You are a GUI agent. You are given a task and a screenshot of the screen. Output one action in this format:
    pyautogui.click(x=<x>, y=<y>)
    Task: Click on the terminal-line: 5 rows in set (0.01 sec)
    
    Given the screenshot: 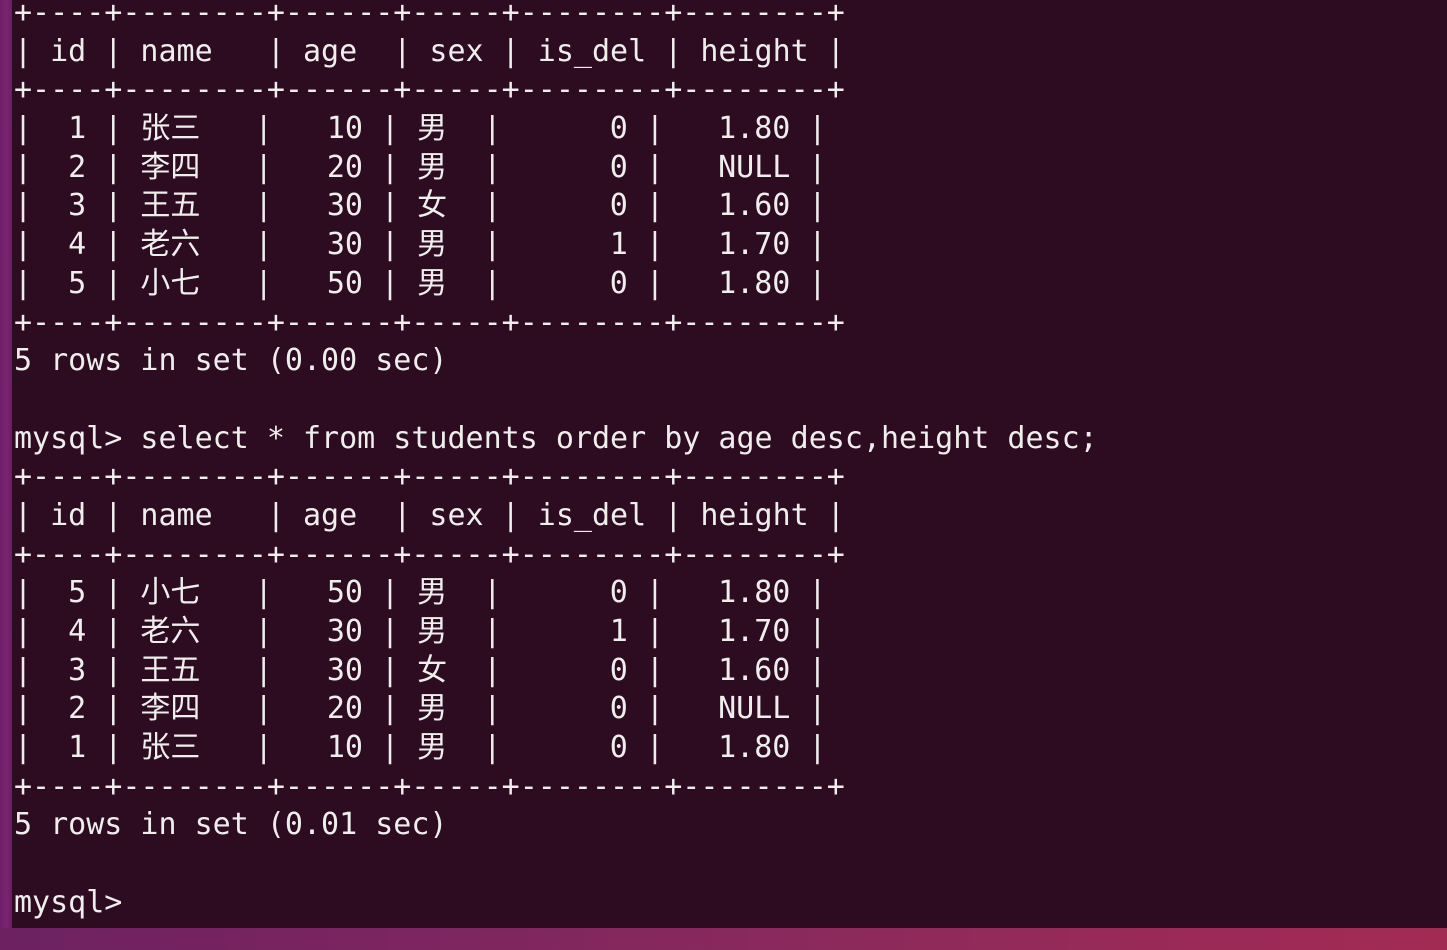 What is the action you would take?
    pyautogui.click(x=231, y=825)
    